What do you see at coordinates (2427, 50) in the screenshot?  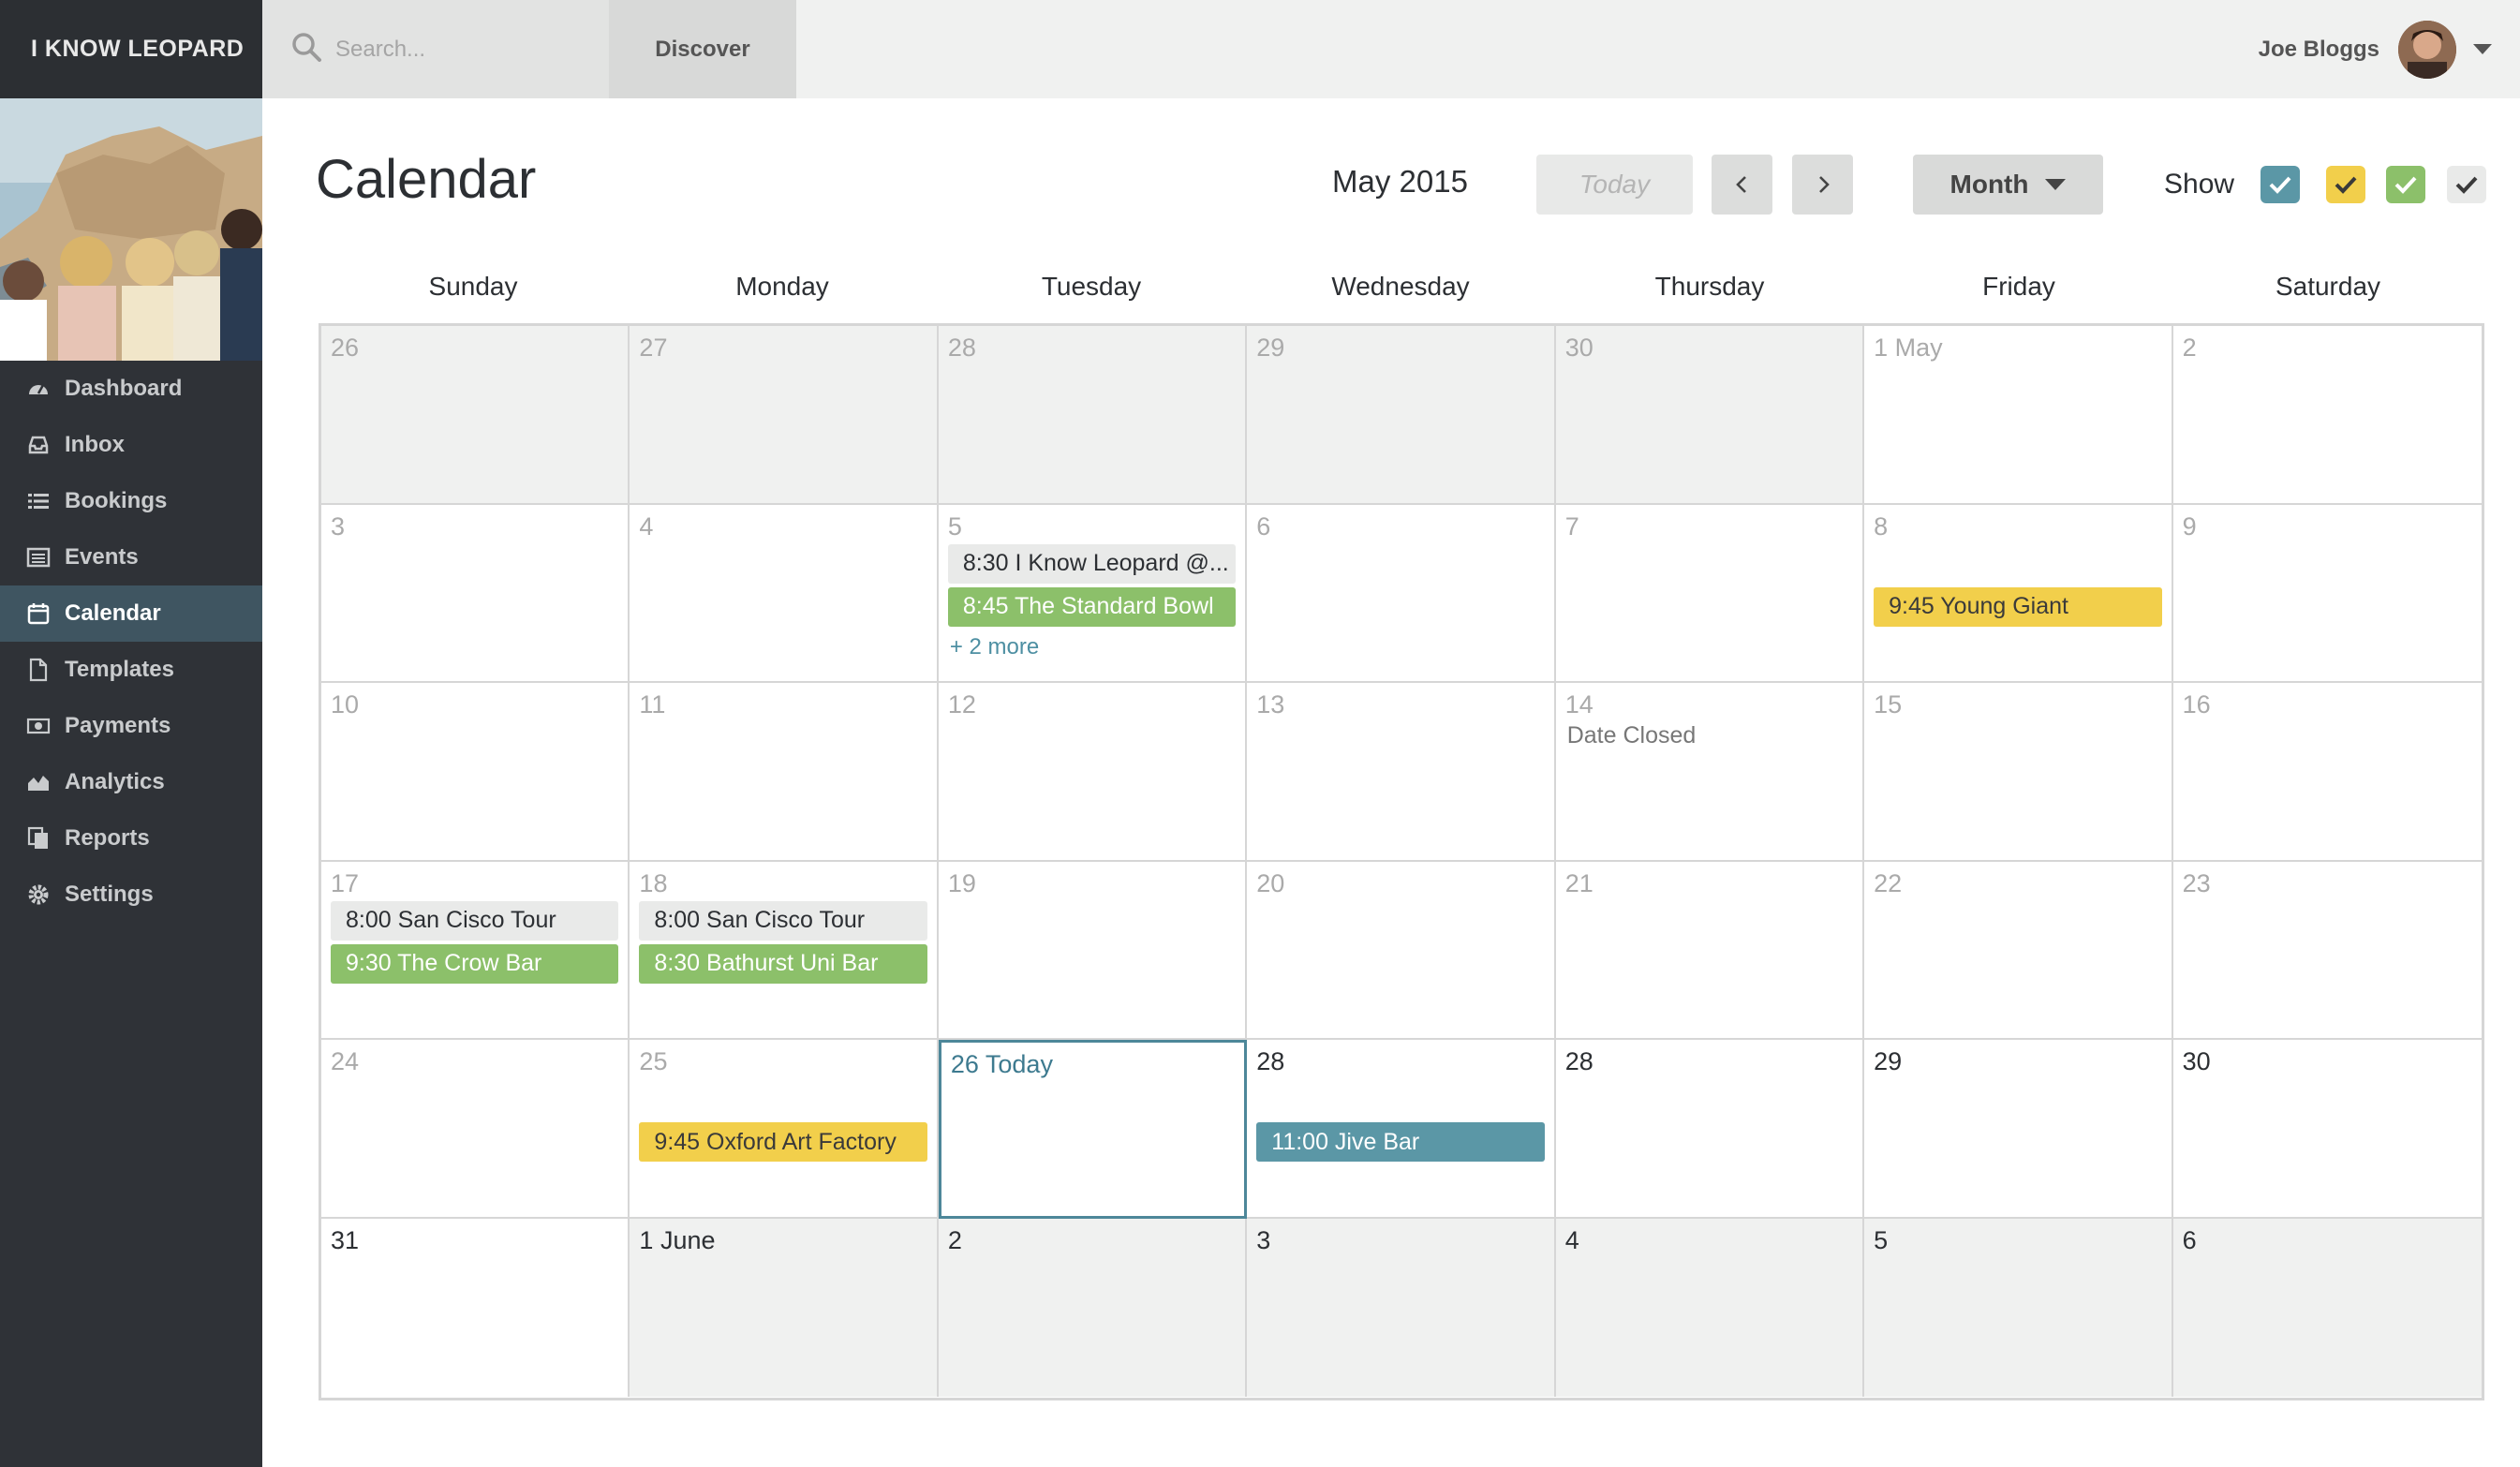 I see `avatar` at bounding box center [2427, 50].